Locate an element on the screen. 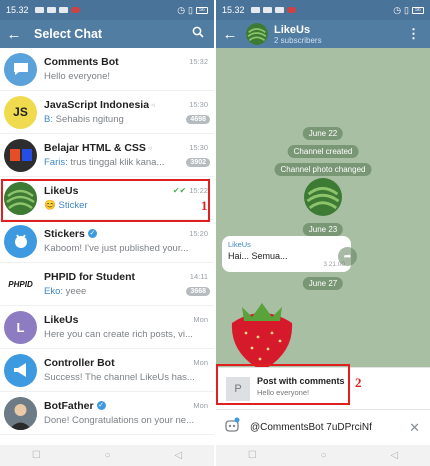 The width and height of the screenshot is (430, 466). watermelon-avatar-icon is located at coordinates (20, 198).